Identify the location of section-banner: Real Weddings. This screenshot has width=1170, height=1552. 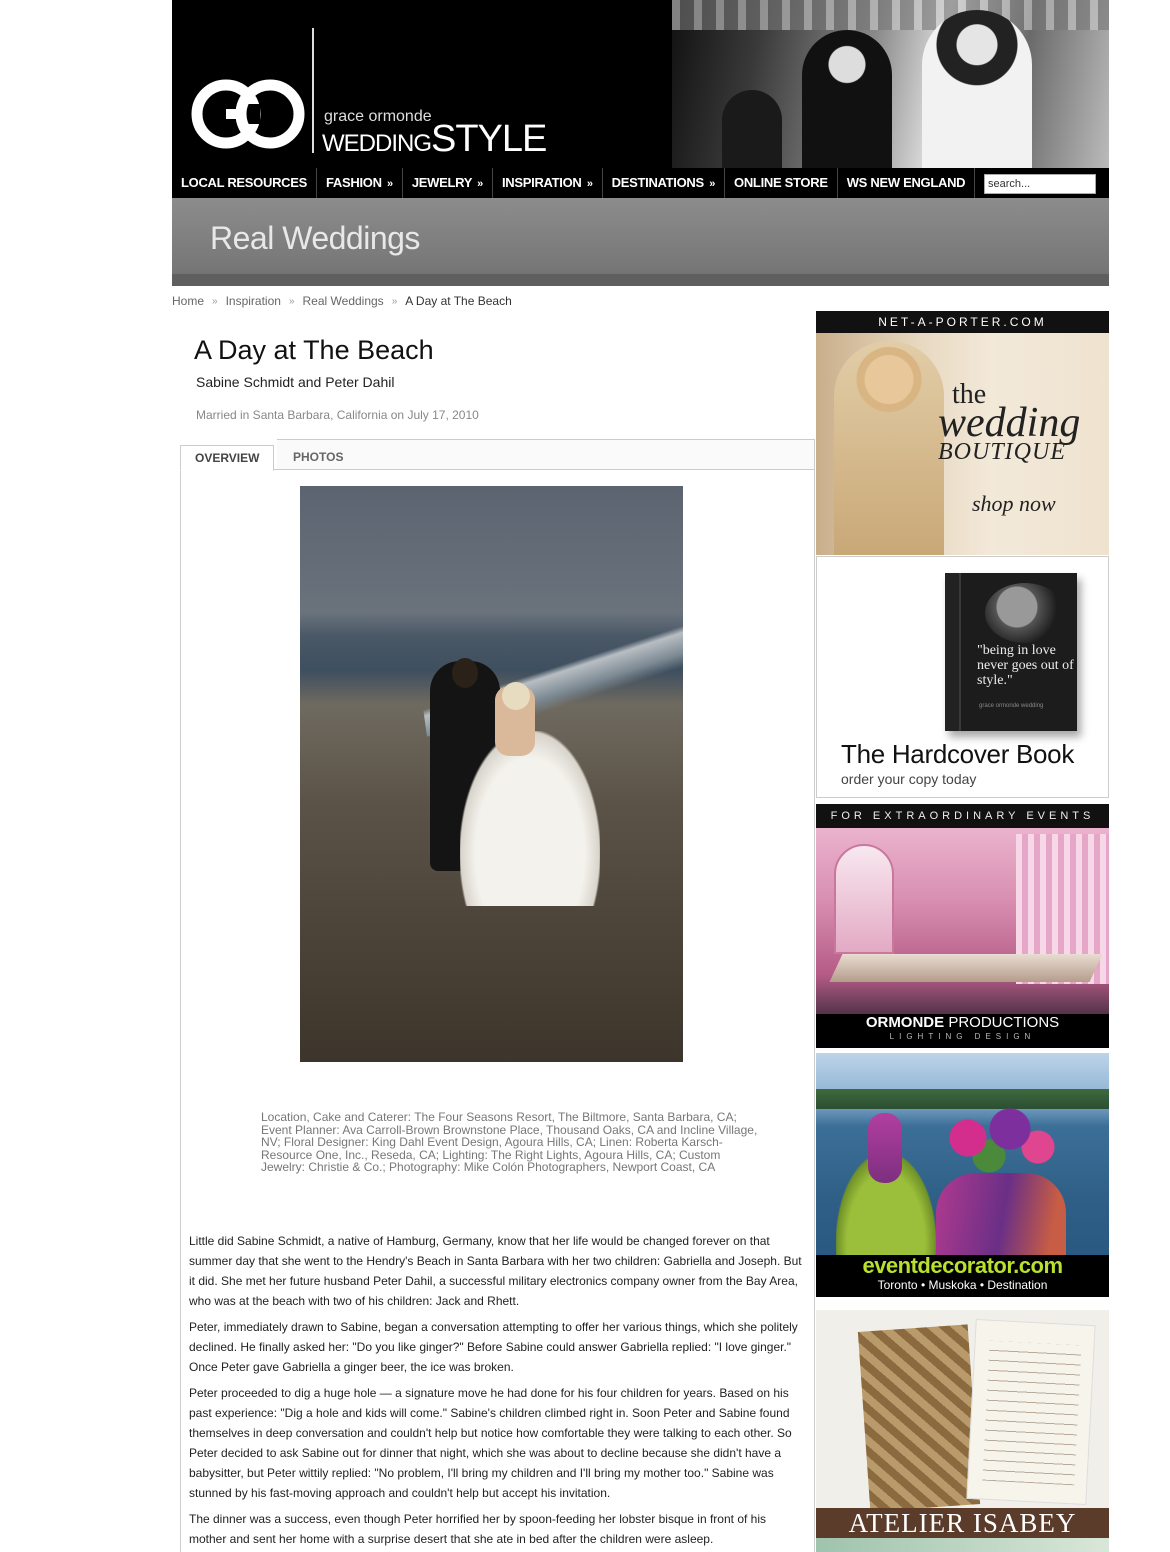
(640, 242).